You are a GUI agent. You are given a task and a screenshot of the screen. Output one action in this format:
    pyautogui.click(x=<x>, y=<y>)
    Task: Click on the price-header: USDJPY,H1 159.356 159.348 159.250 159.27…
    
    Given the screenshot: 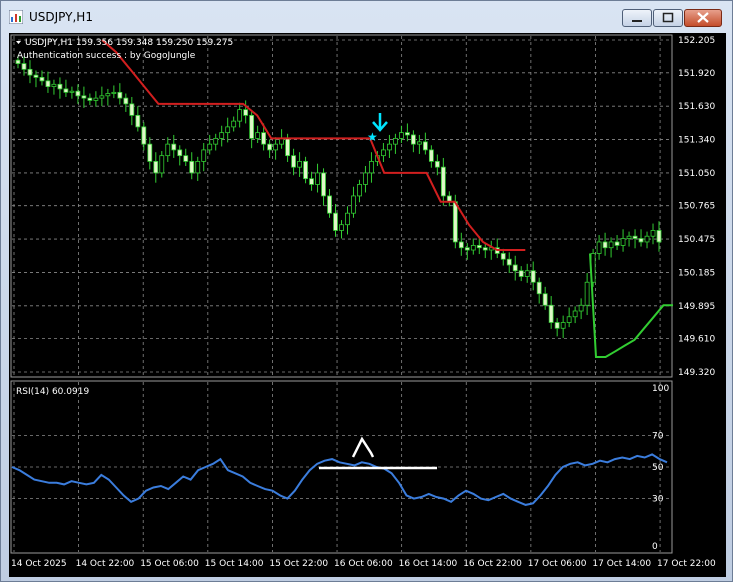 What is the action you would take?
    pyautogui.click(x=129, y=43)
    